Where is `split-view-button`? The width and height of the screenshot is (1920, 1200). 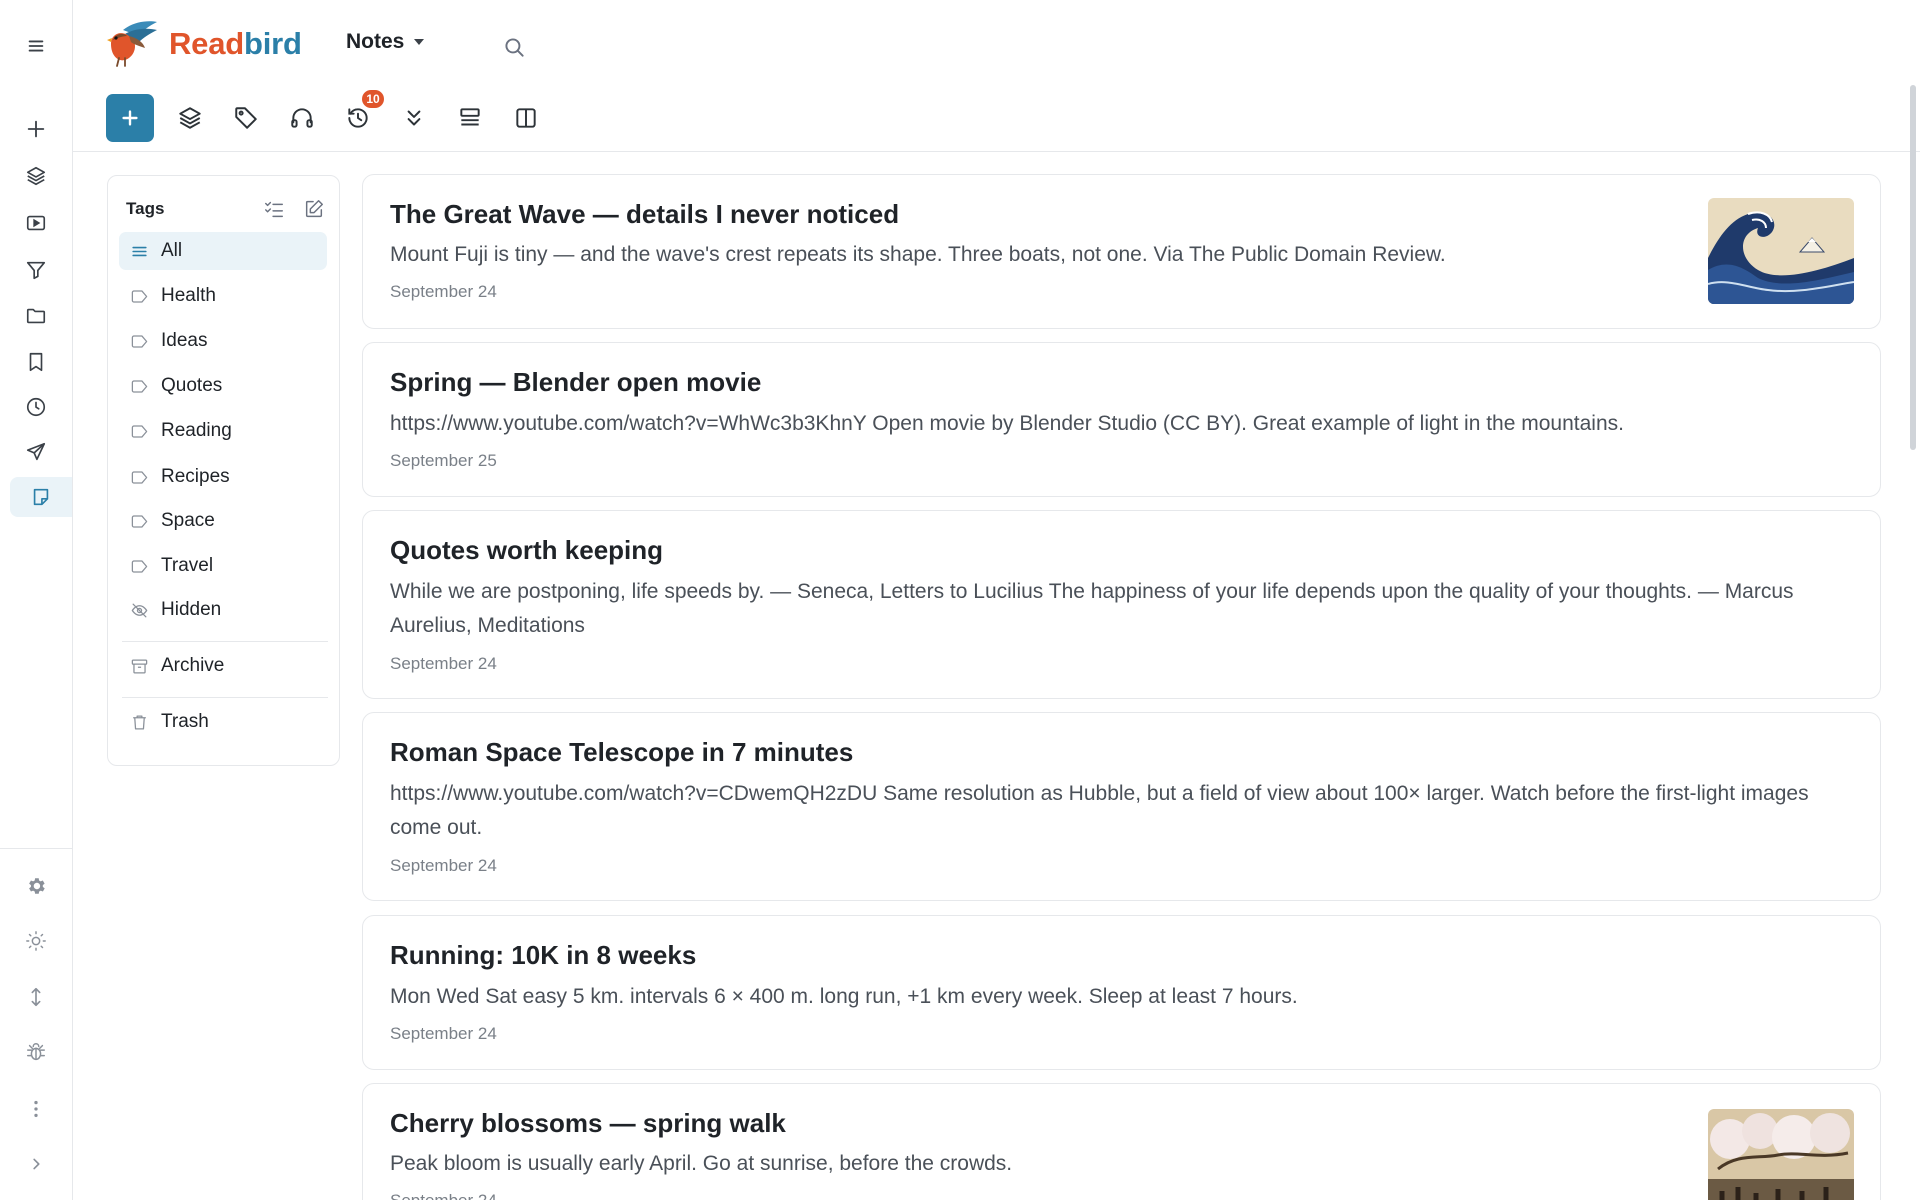
split-view-button is located at coordinates (526, 118).